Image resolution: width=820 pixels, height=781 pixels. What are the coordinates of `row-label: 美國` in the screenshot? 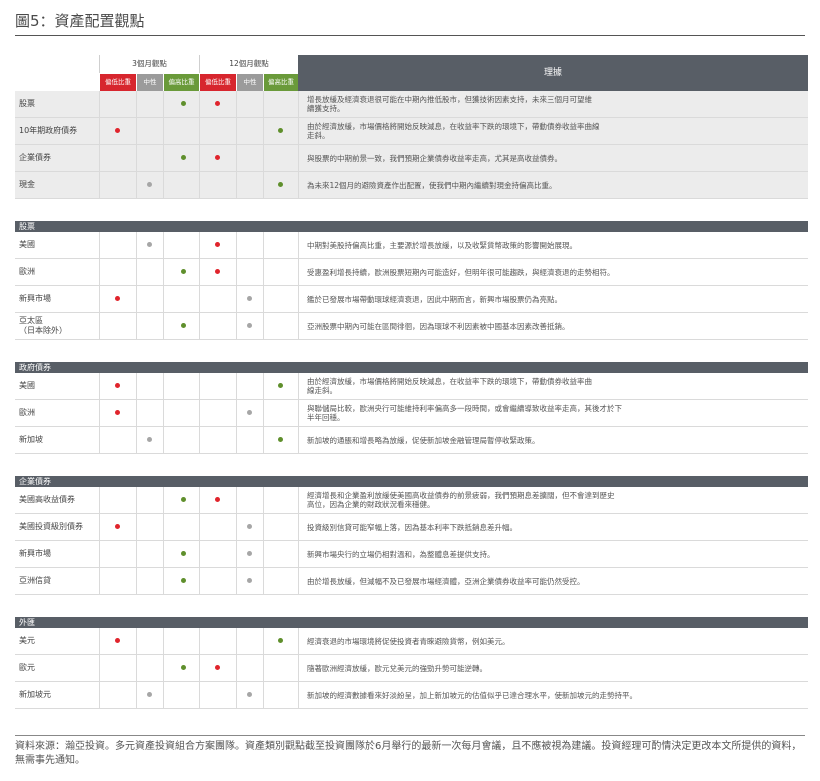 It's located at (27, 385).